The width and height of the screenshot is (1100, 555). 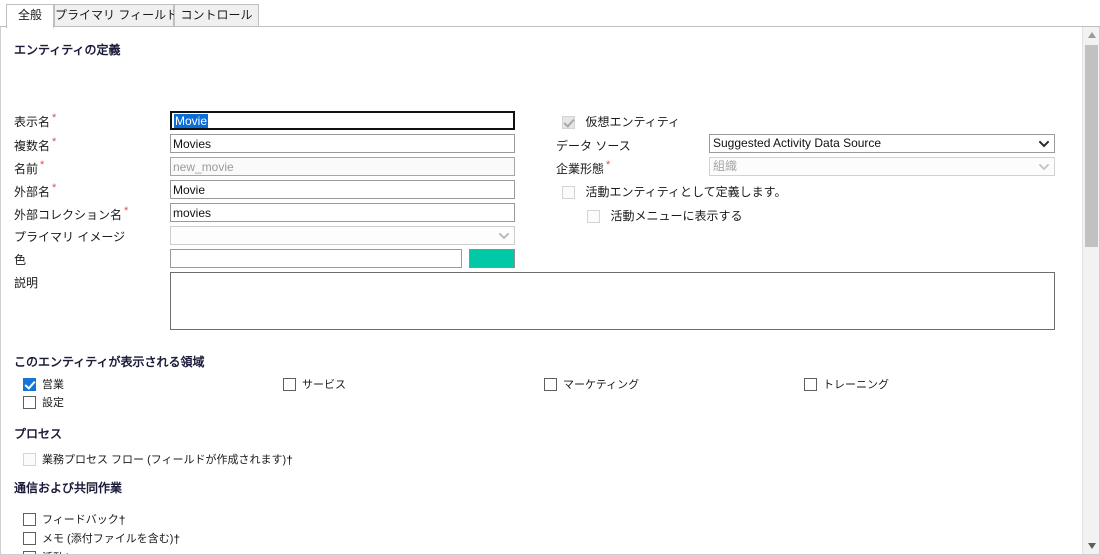 I want to click on tab-controls: コントロール, so click(x=216, y=15).